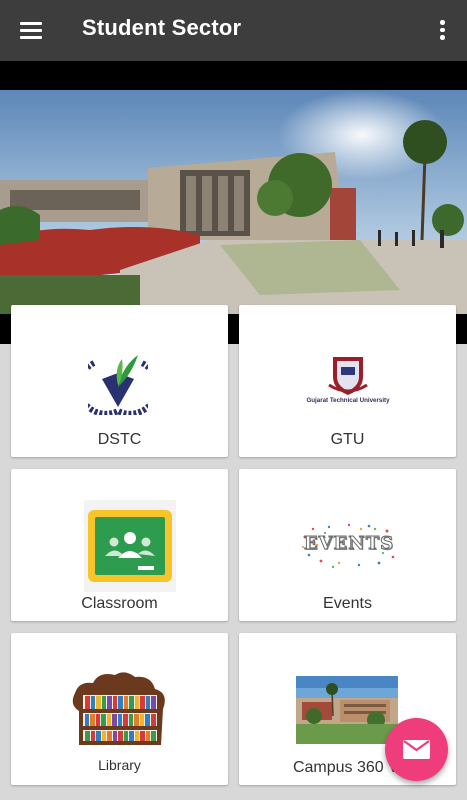  Describe the element at coordinates (130, 546) in the screenshot. I see `google-classroom-icon` at that location.